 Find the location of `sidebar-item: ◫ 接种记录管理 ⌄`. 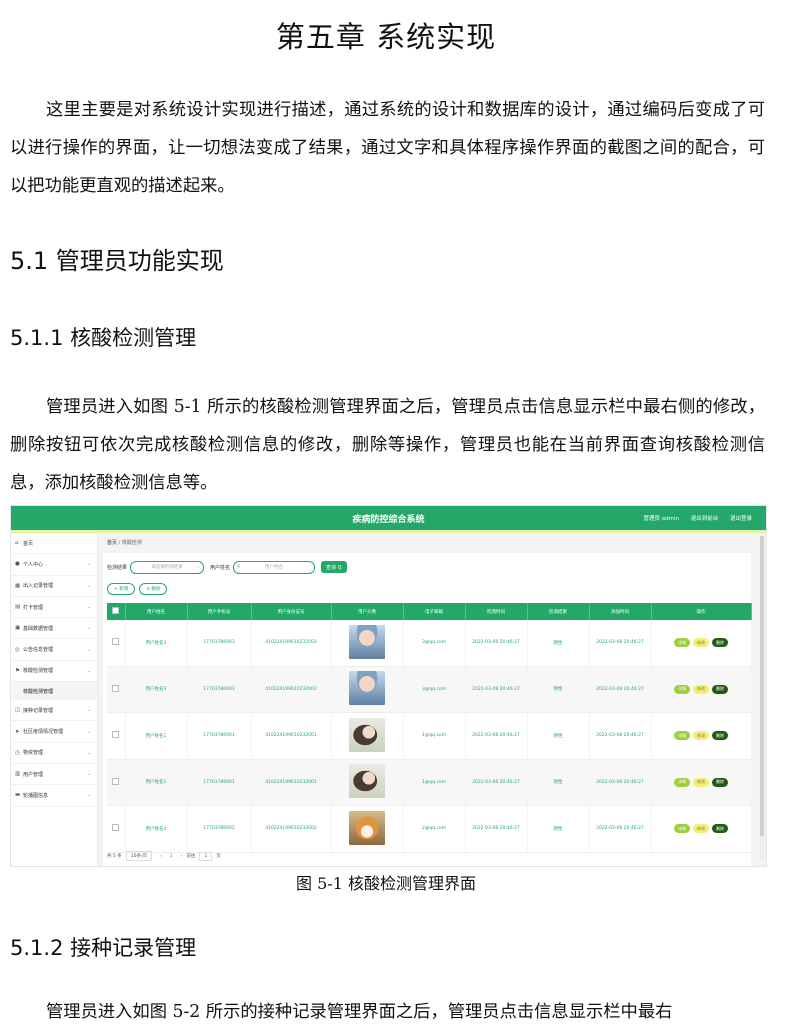

sidebar-item: ◫ 接种记录管理 ⌄ is located at coordinates (54, 711).